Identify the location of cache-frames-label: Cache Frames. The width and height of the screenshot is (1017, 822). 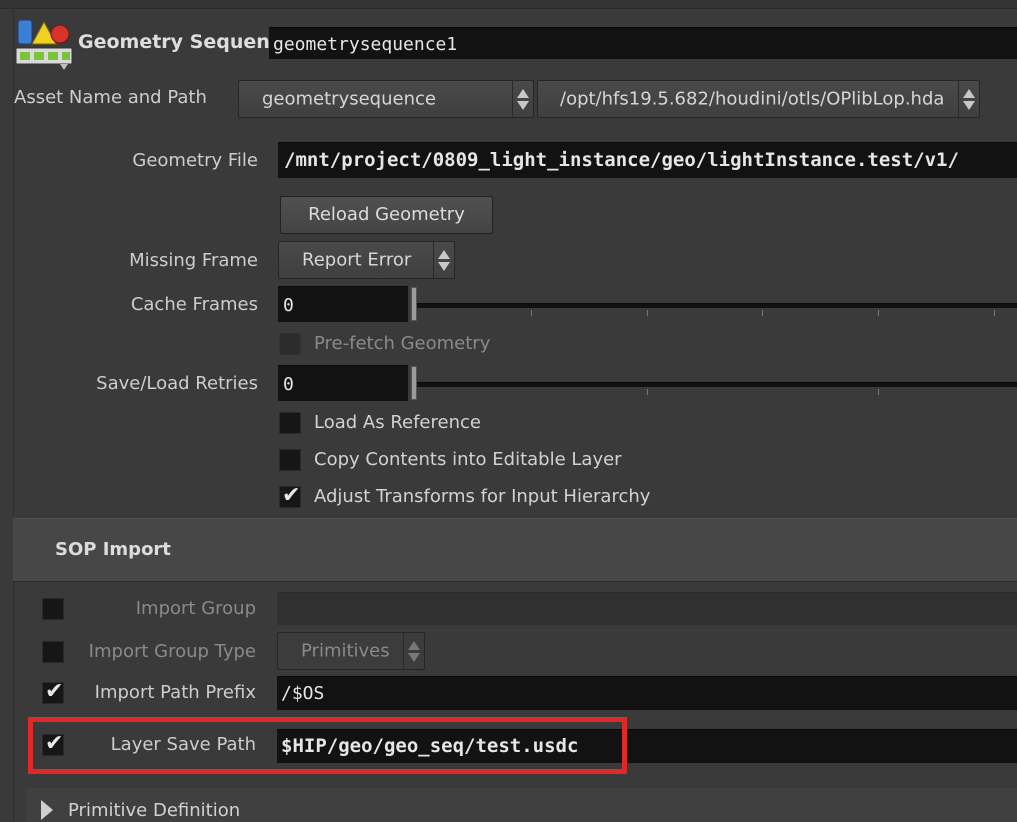
(194, 304).